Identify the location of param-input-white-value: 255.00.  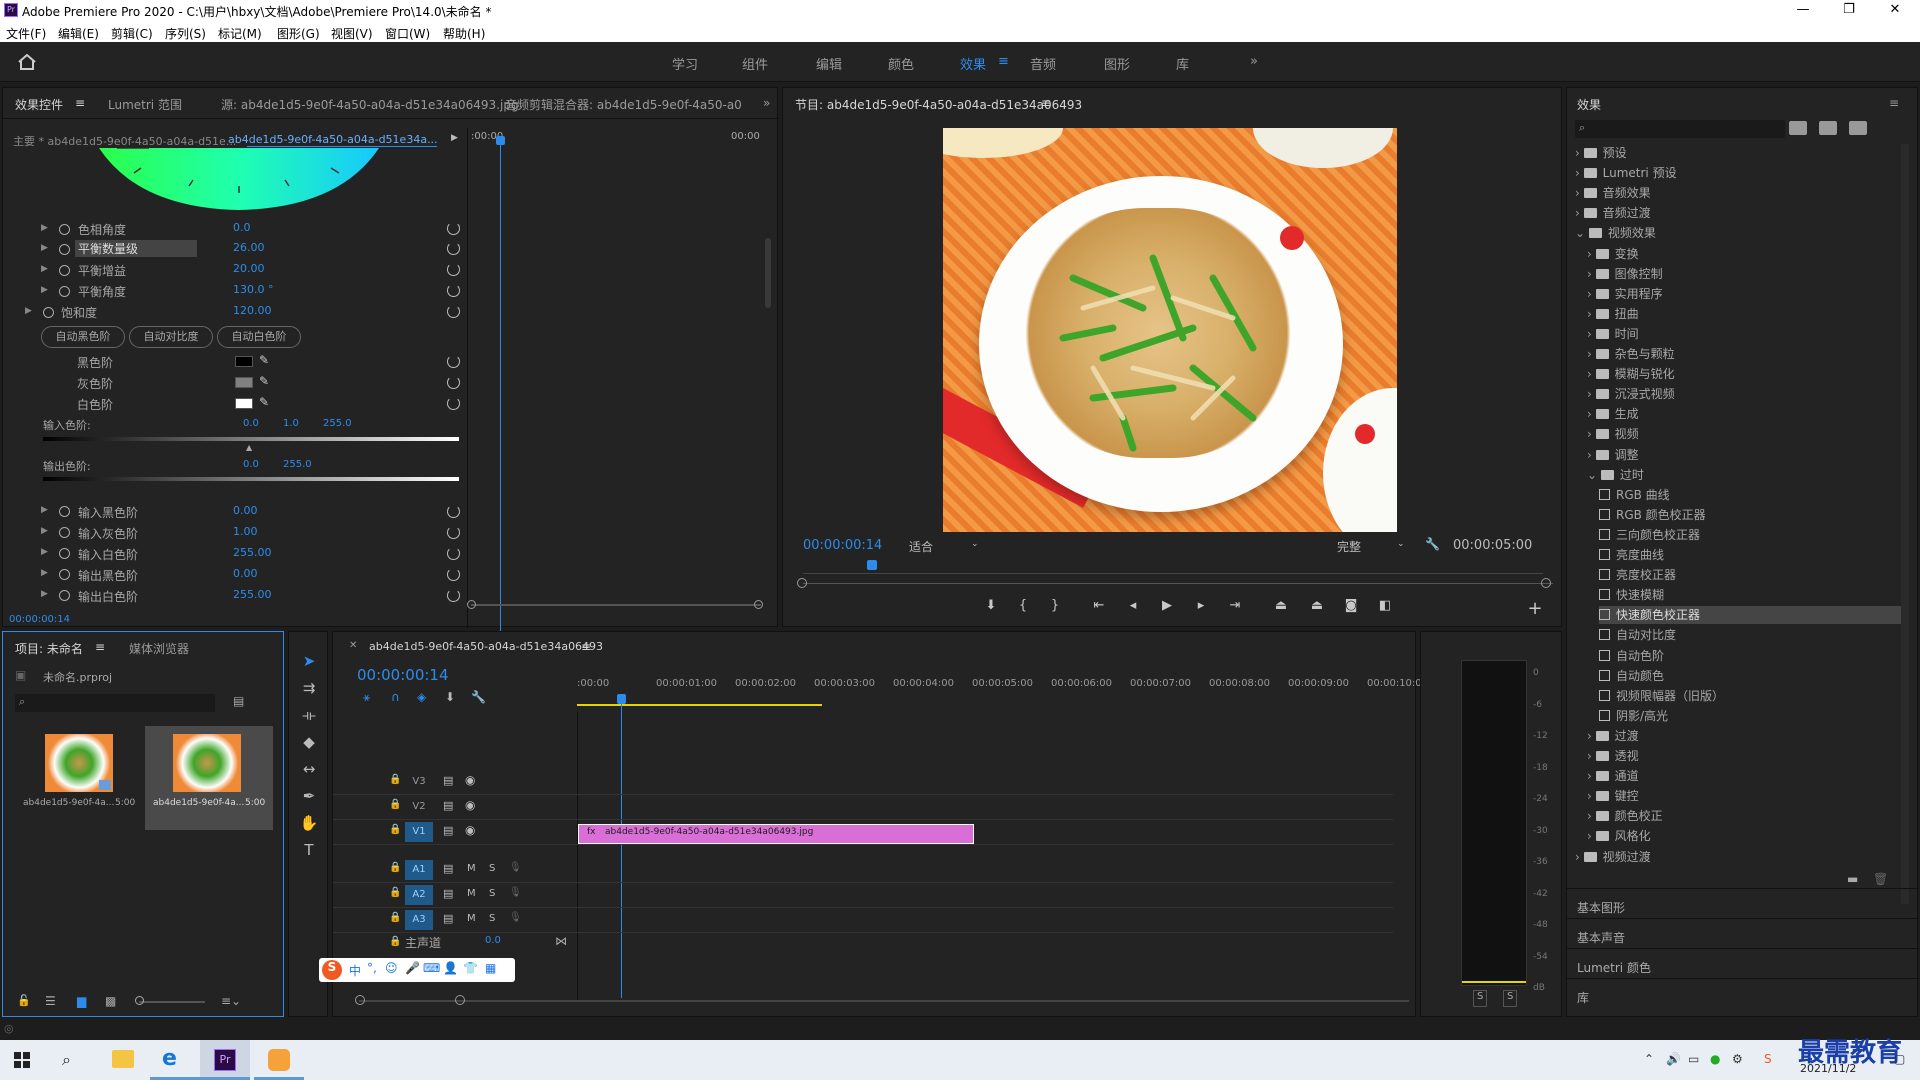
(252, 554).